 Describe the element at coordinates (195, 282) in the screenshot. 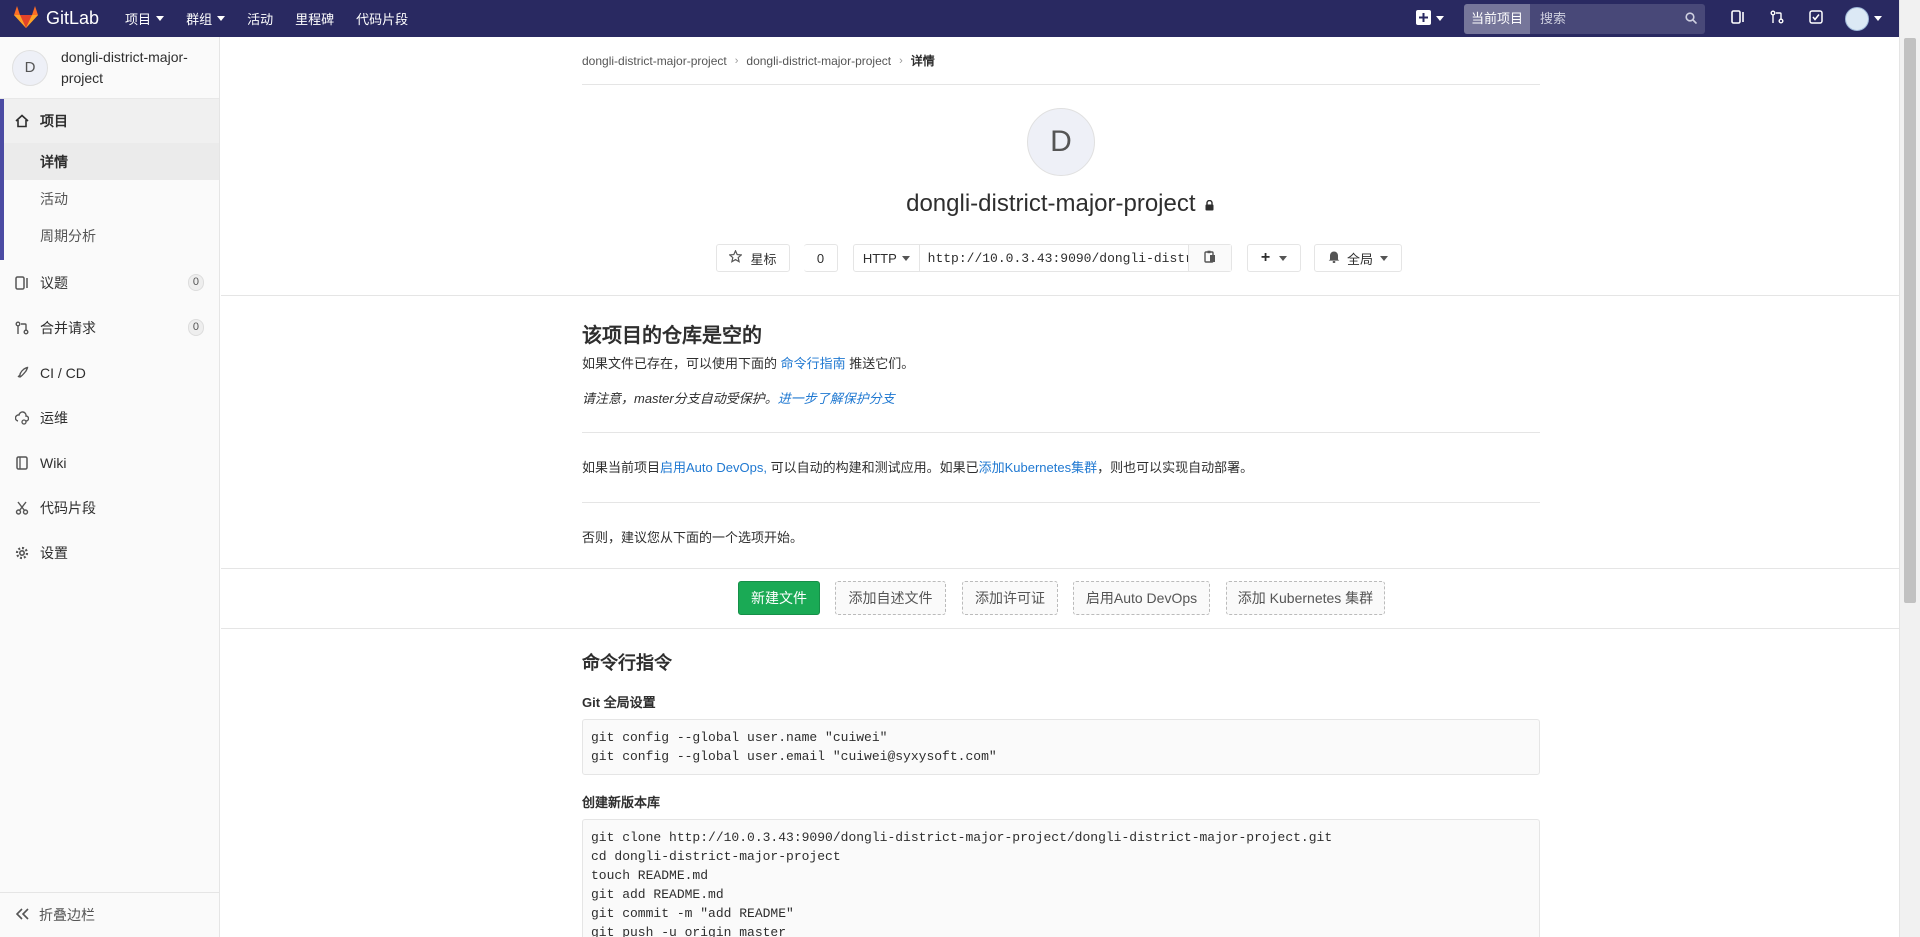

I see `issues-count-badge: 0` at that location.